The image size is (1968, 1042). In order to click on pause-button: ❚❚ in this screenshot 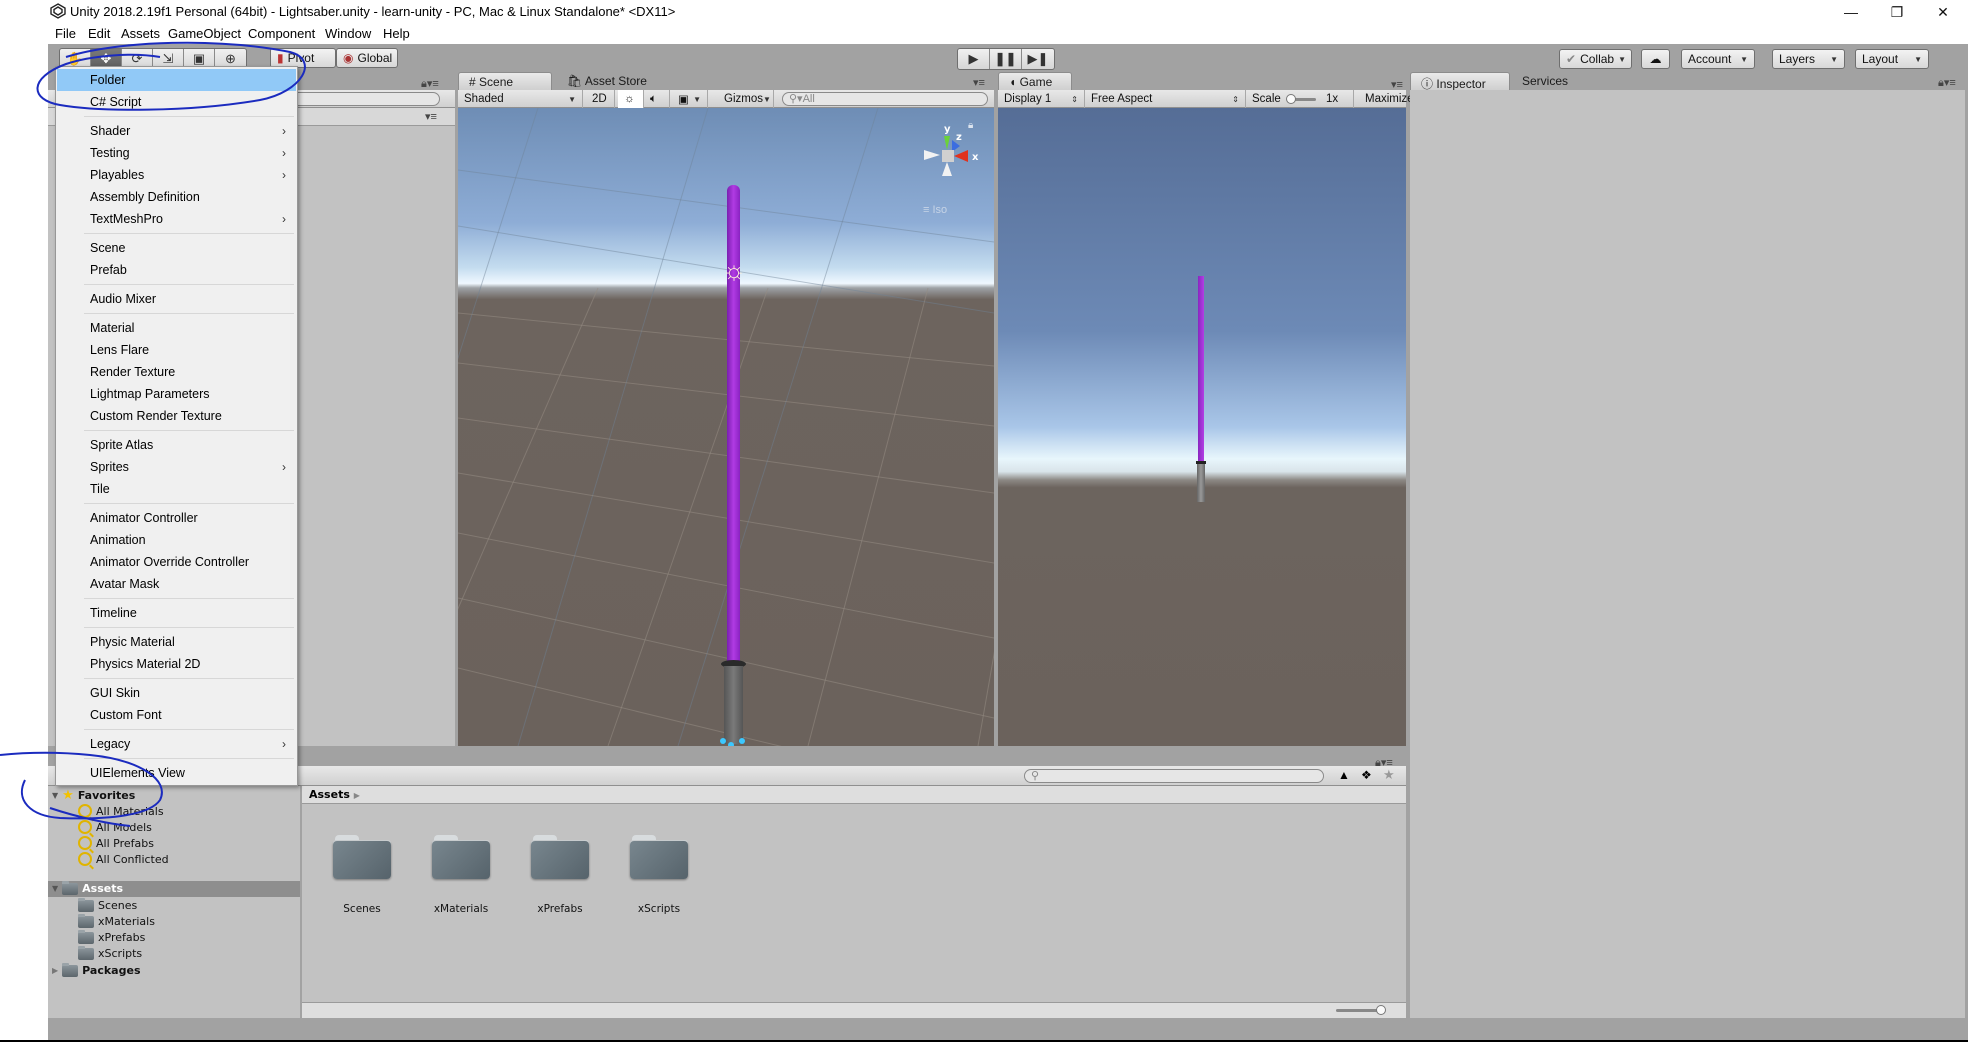, I will do `click(1006, 59)`.